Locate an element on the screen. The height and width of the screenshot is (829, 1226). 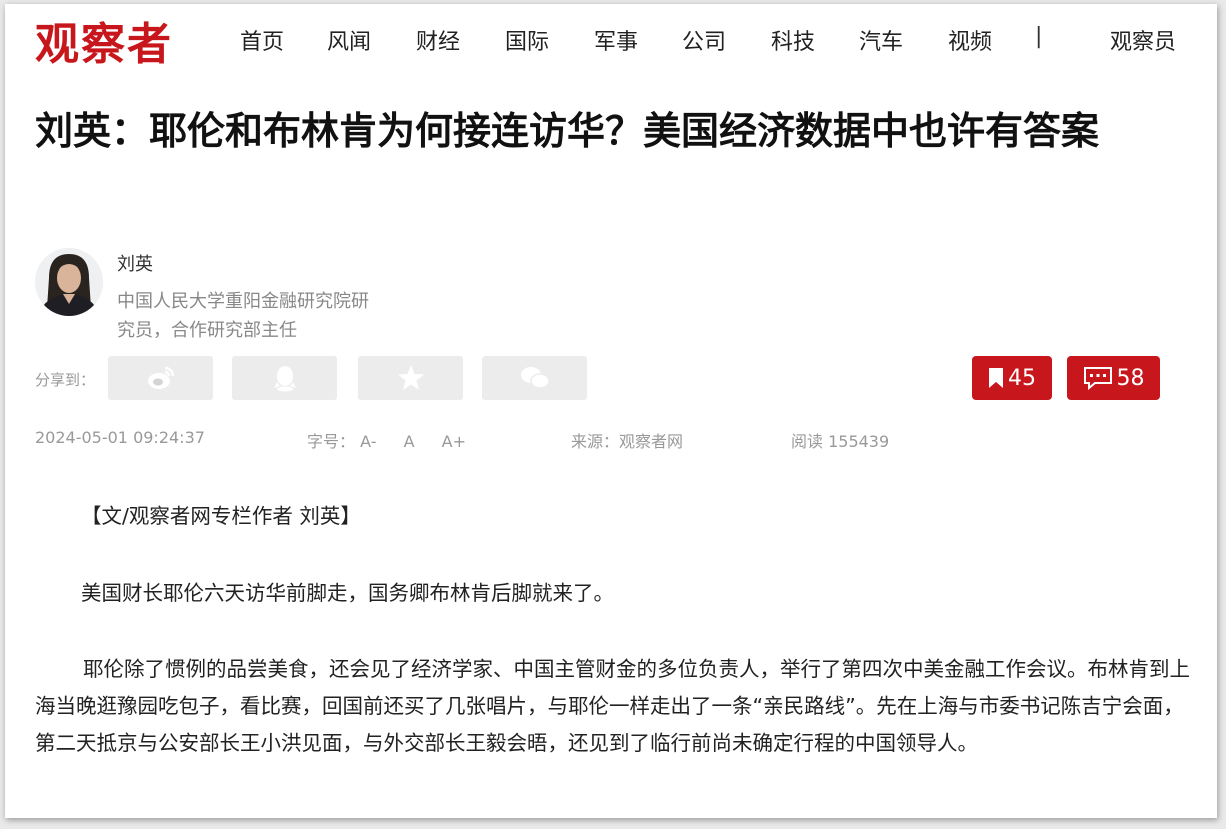
wechat-icon is located at coordinates (535, 378).